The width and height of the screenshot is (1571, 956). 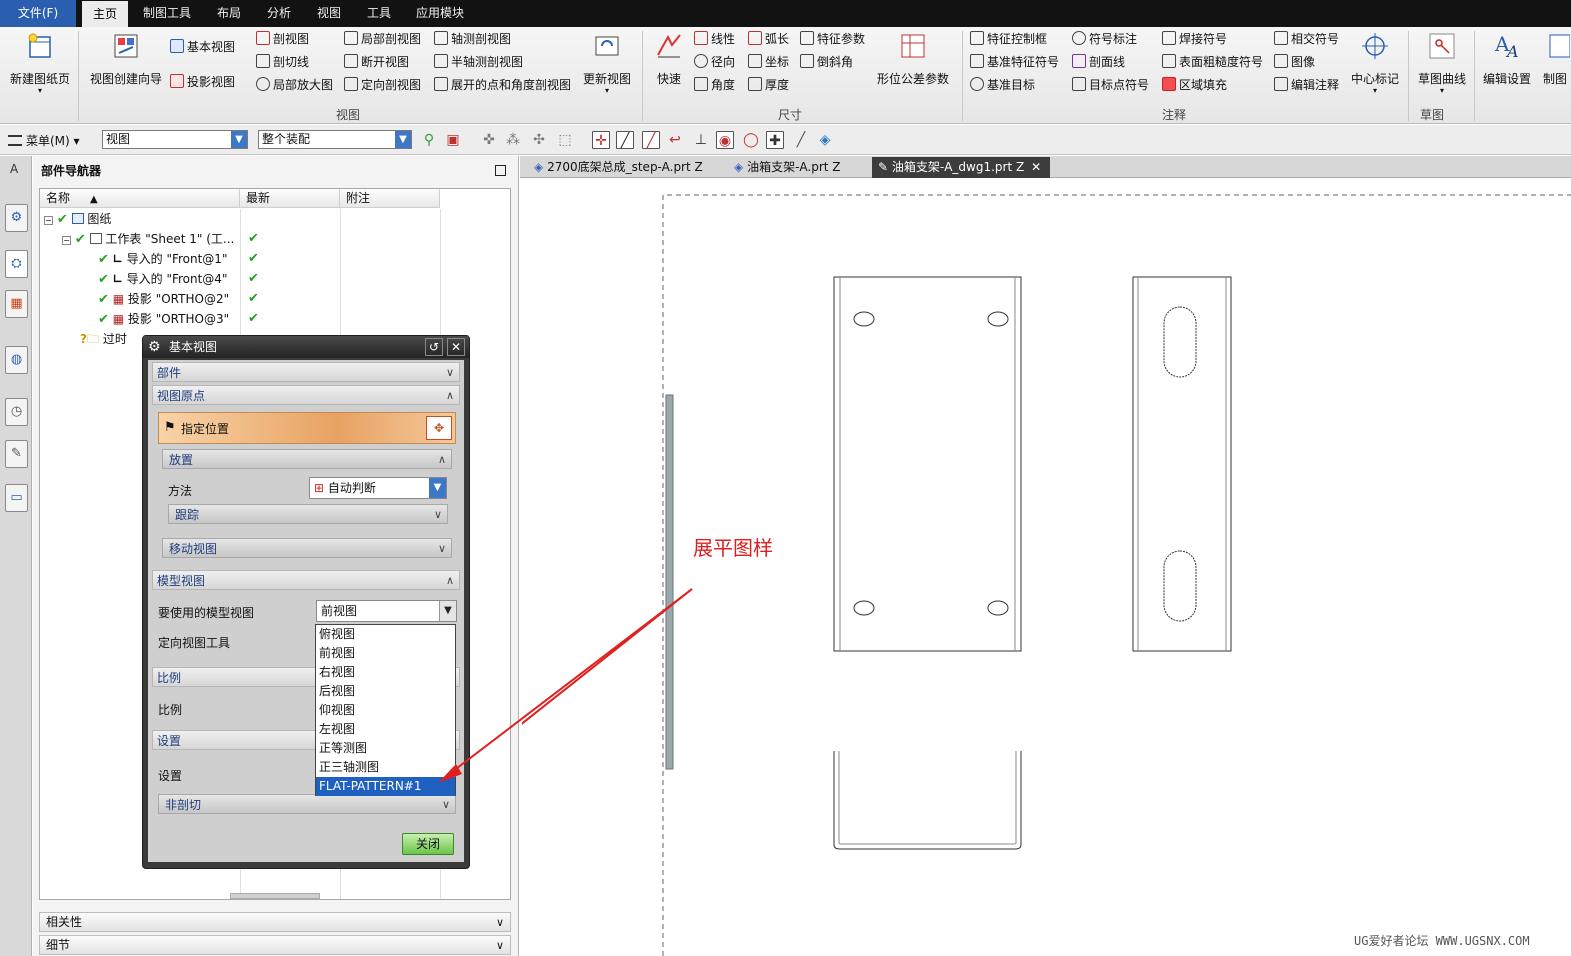 What do you see at coordinates (1194, 85) in the screenshot?
I see `area-fill-button: 区域填充` at bounding box center [1194, 85].